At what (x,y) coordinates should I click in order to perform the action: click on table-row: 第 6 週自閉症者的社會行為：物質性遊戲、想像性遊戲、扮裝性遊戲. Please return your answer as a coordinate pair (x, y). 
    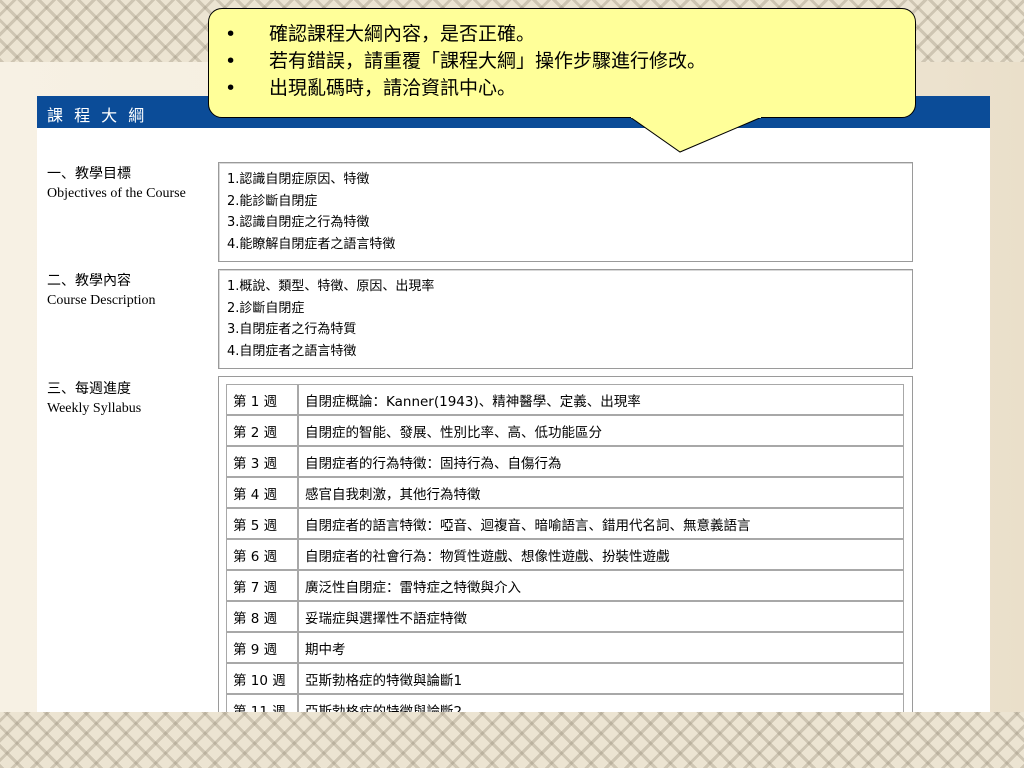
    Looking at the image, I should click on (565, 554).